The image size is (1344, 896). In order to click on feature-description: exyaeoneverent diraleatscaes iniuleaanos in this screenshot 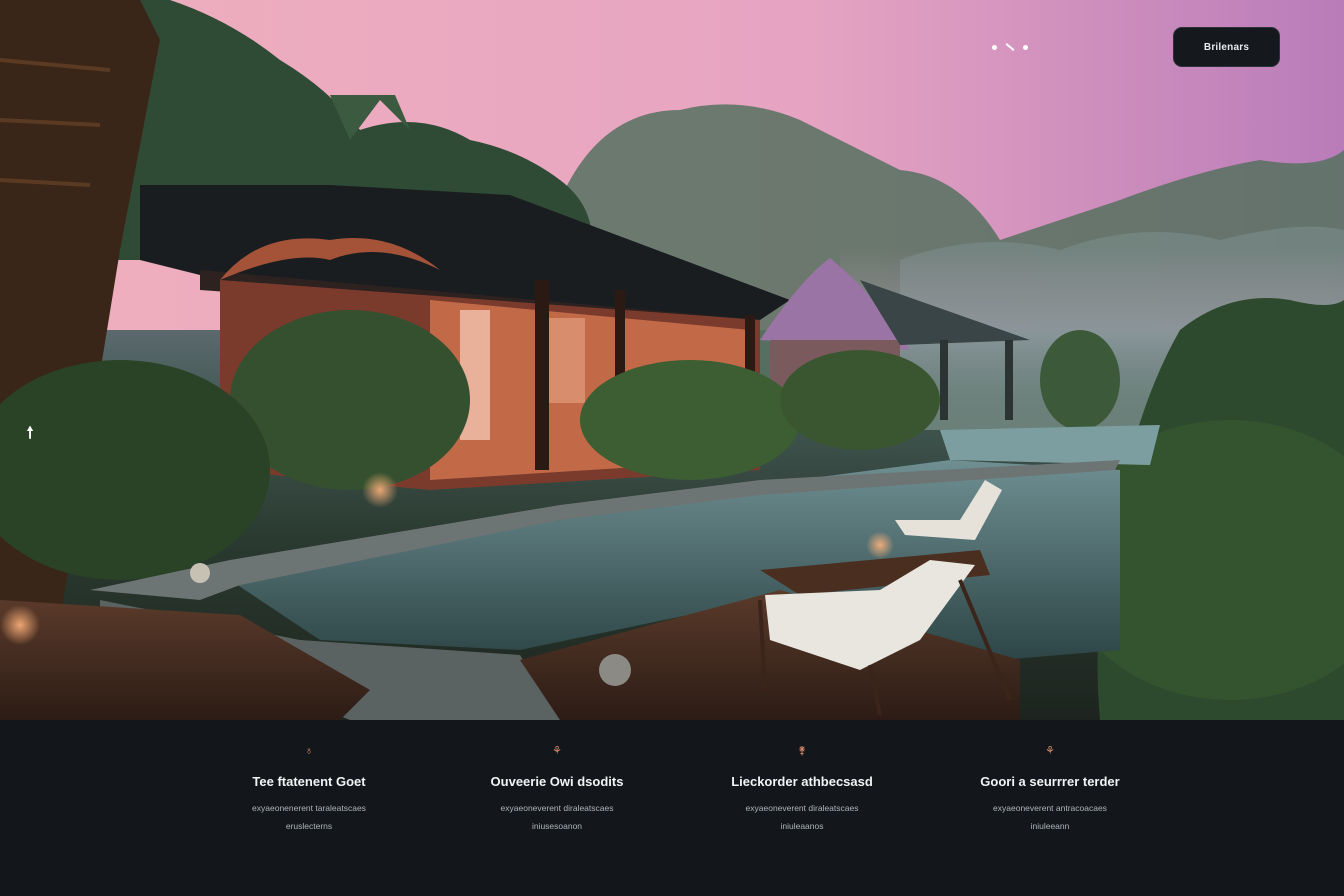, I will do `click(802, 817)`.